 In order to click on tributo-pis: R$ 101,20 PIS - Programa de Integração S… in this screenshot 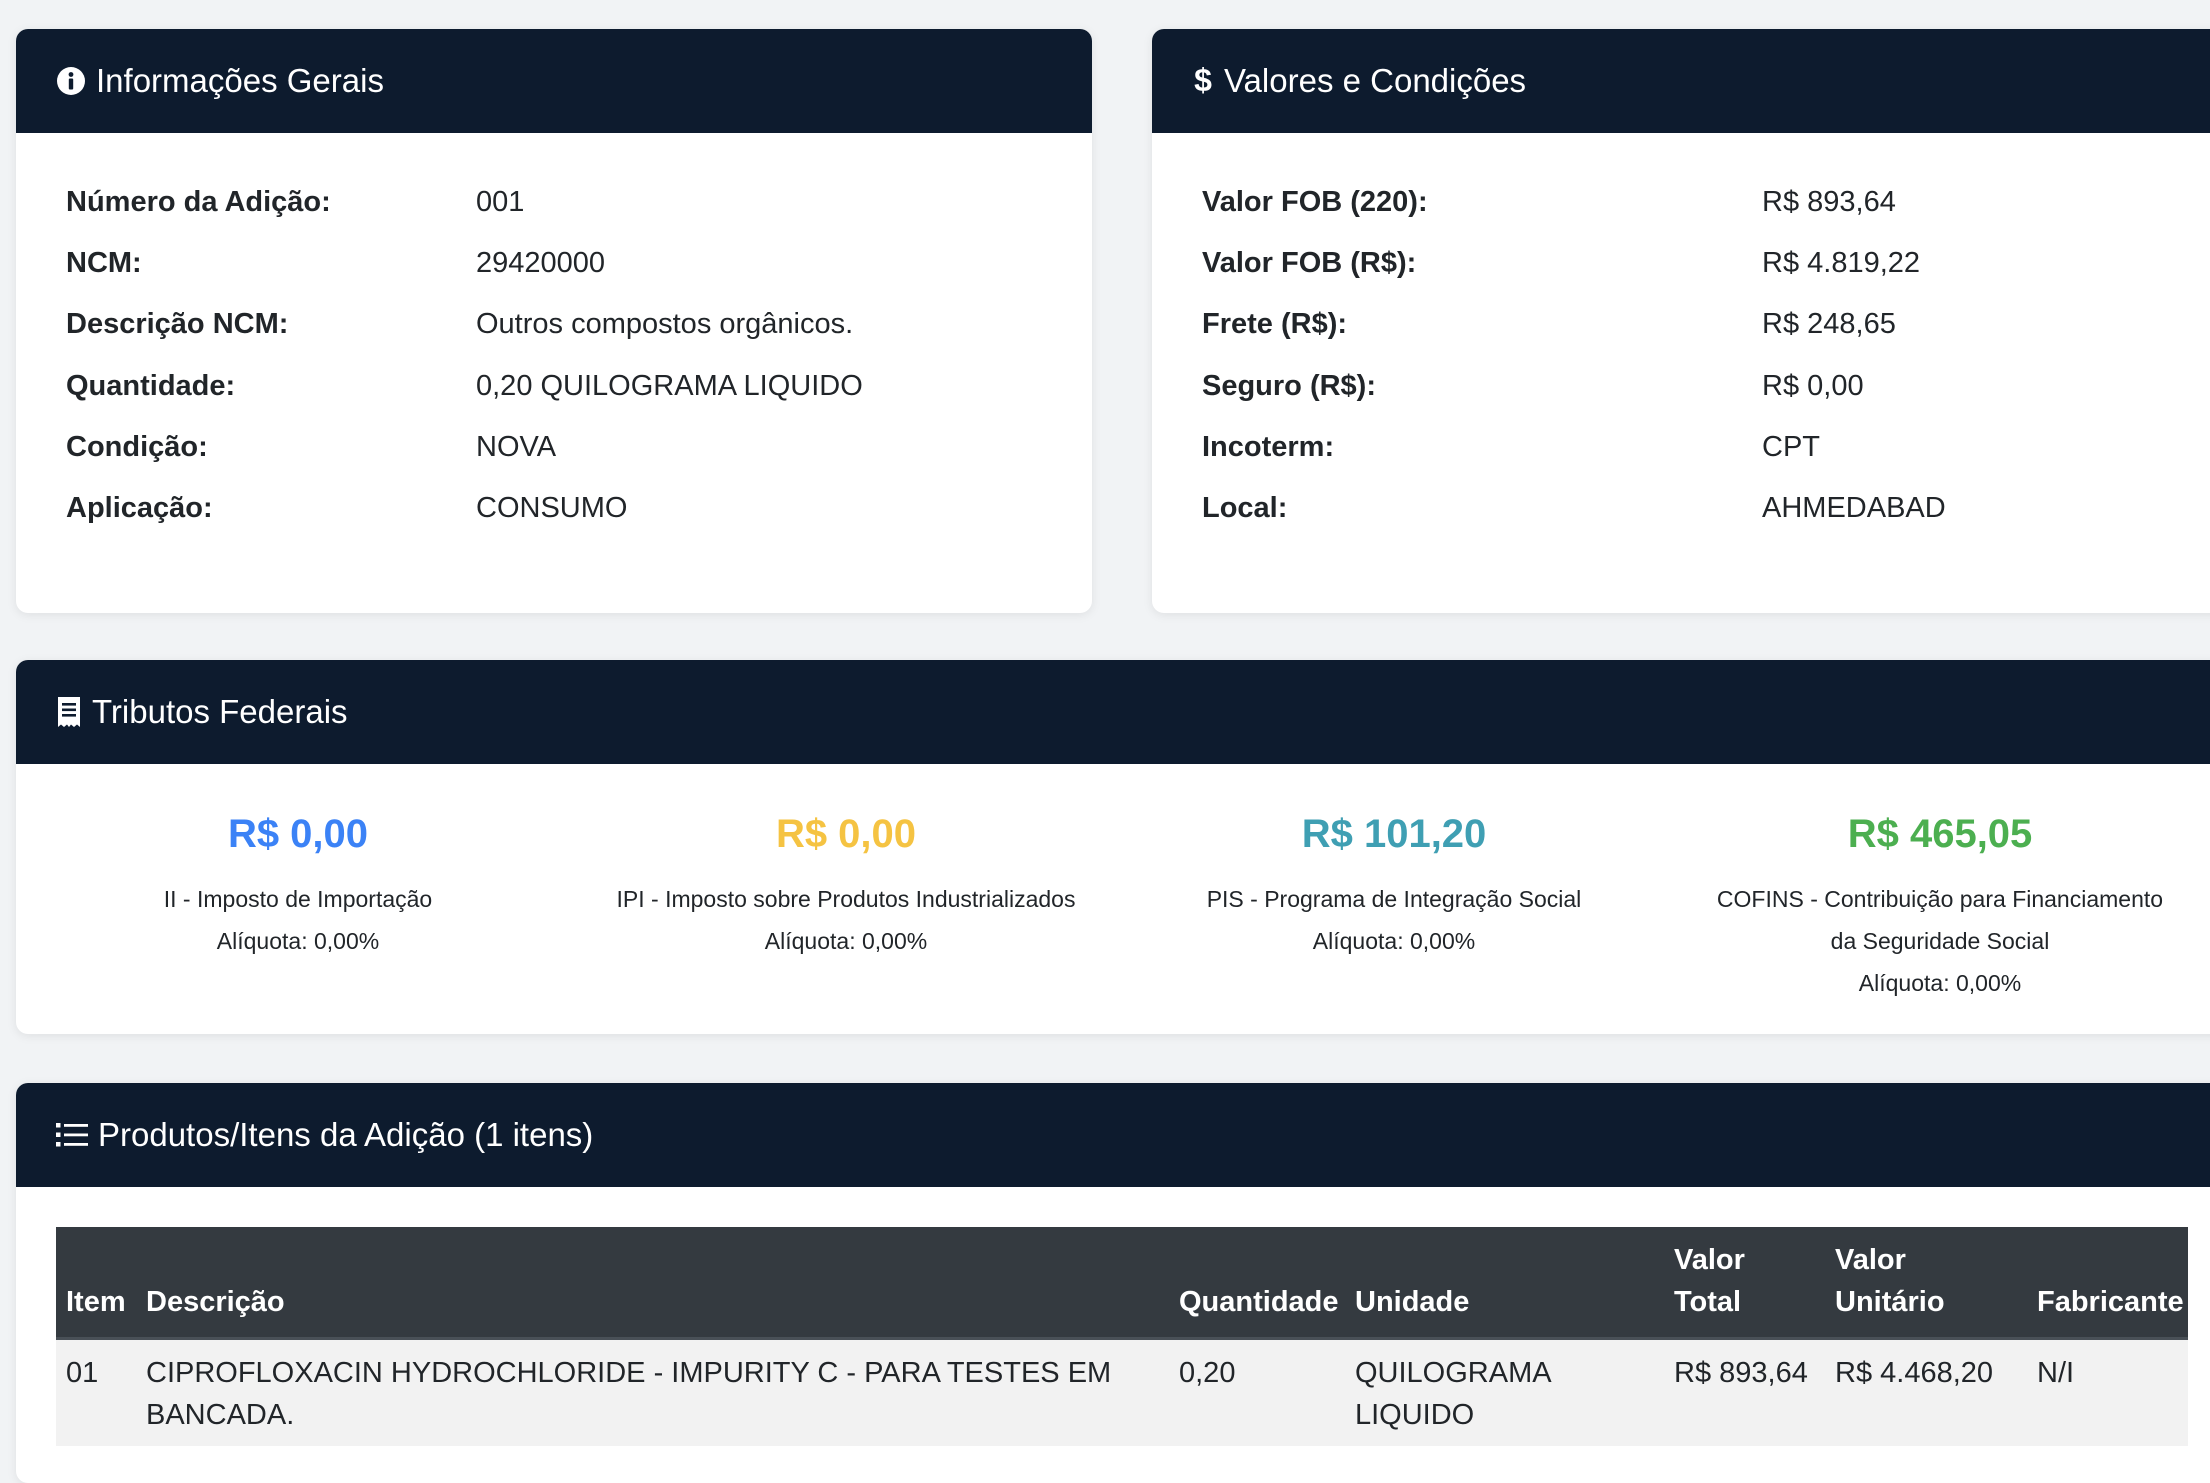, I will do `click(1394, 884)`.